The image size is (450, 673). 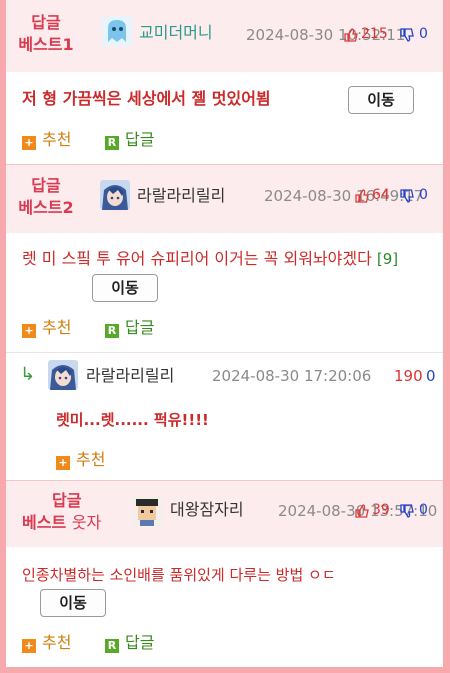 What do you see at coordinates (387, 259) in the screenshot?
I see `comment-count: [9]` at bounding box center [387, 259].